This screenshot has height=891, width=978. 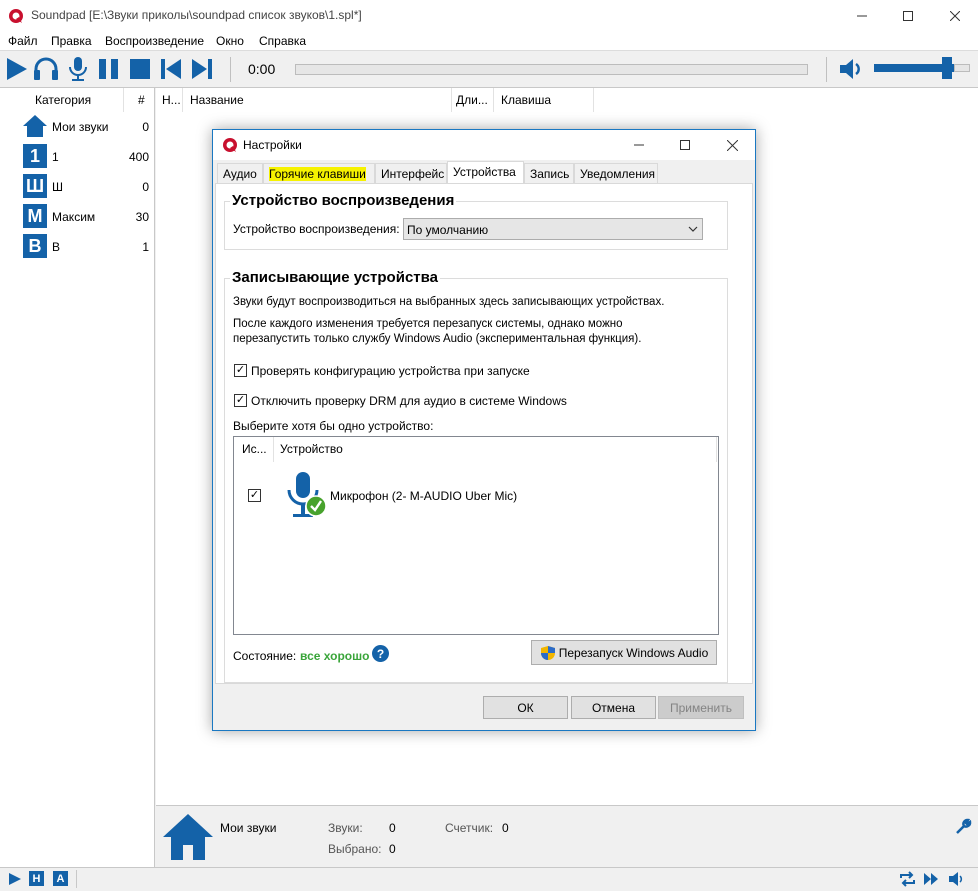 What do you see at coordinates (230, 41) in the screenshot?
I see `menu-window: Окно` at bounding box center [230, 41].